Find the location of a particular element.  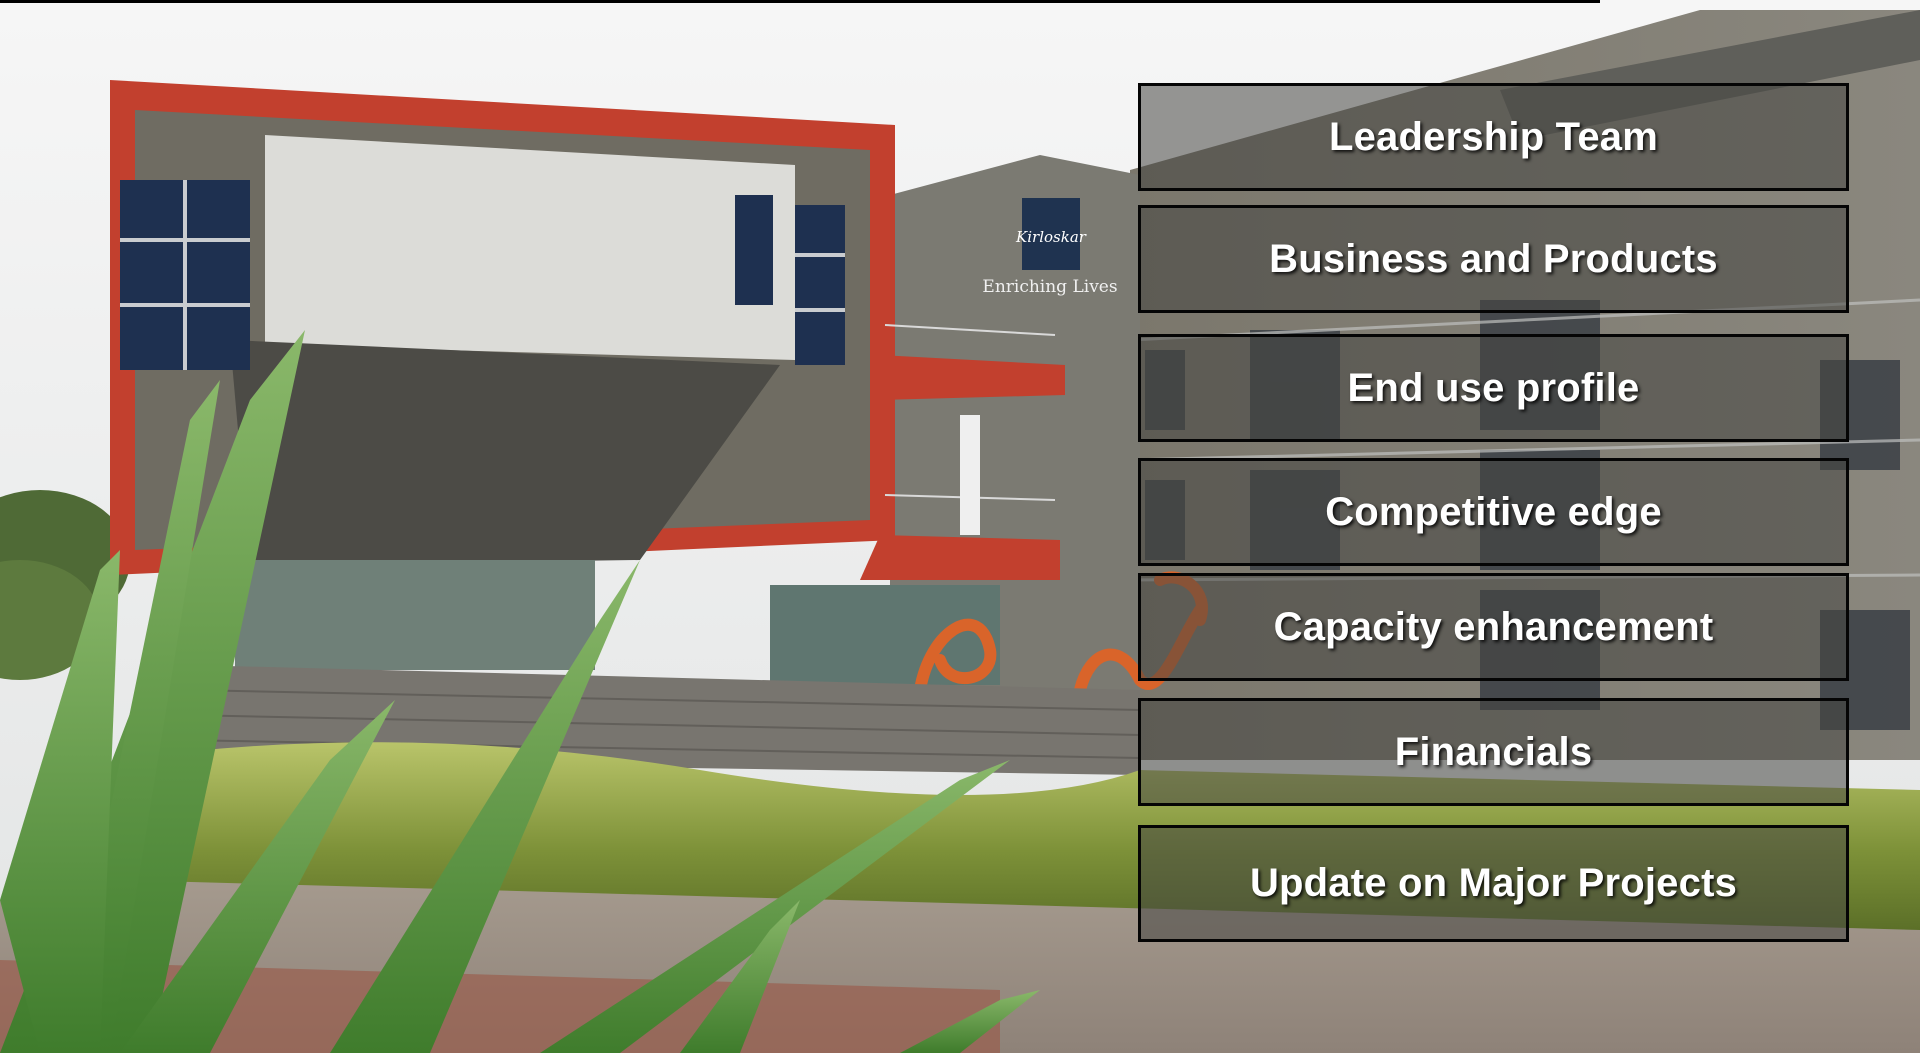

signage-logo: Kirloskar is located at coordinates (1051, 237).